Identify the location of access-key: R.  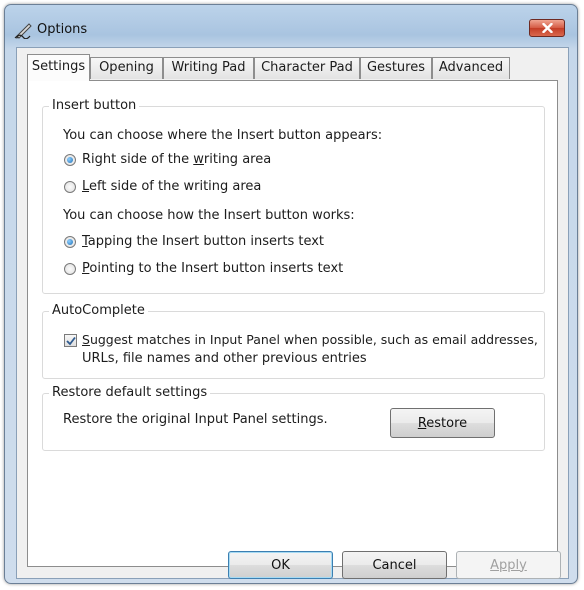
(422, 423).